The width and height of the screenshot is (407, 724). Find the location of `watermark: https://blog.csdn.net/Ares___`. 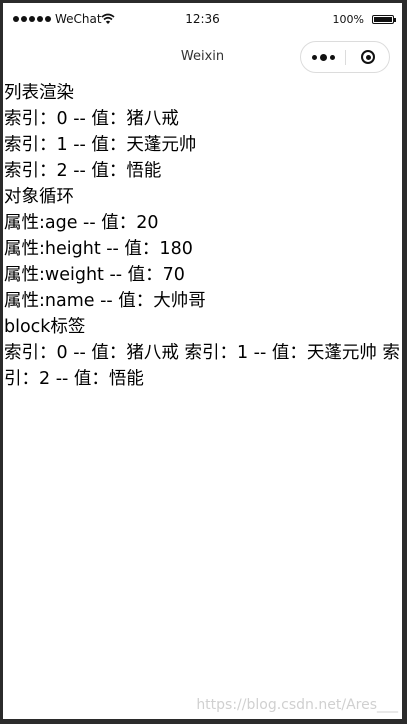

watermark: https://blog.csdn.net/Ares___ is located at coordinates (297, 705).